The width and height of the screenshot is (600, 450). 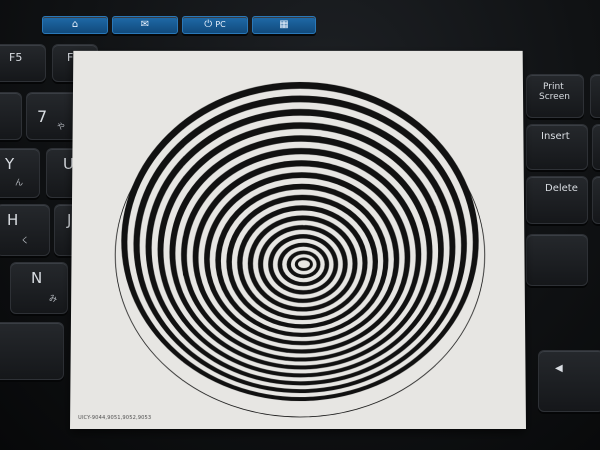 I want to click on key-y: Y ん, so click(x=20, y=173).